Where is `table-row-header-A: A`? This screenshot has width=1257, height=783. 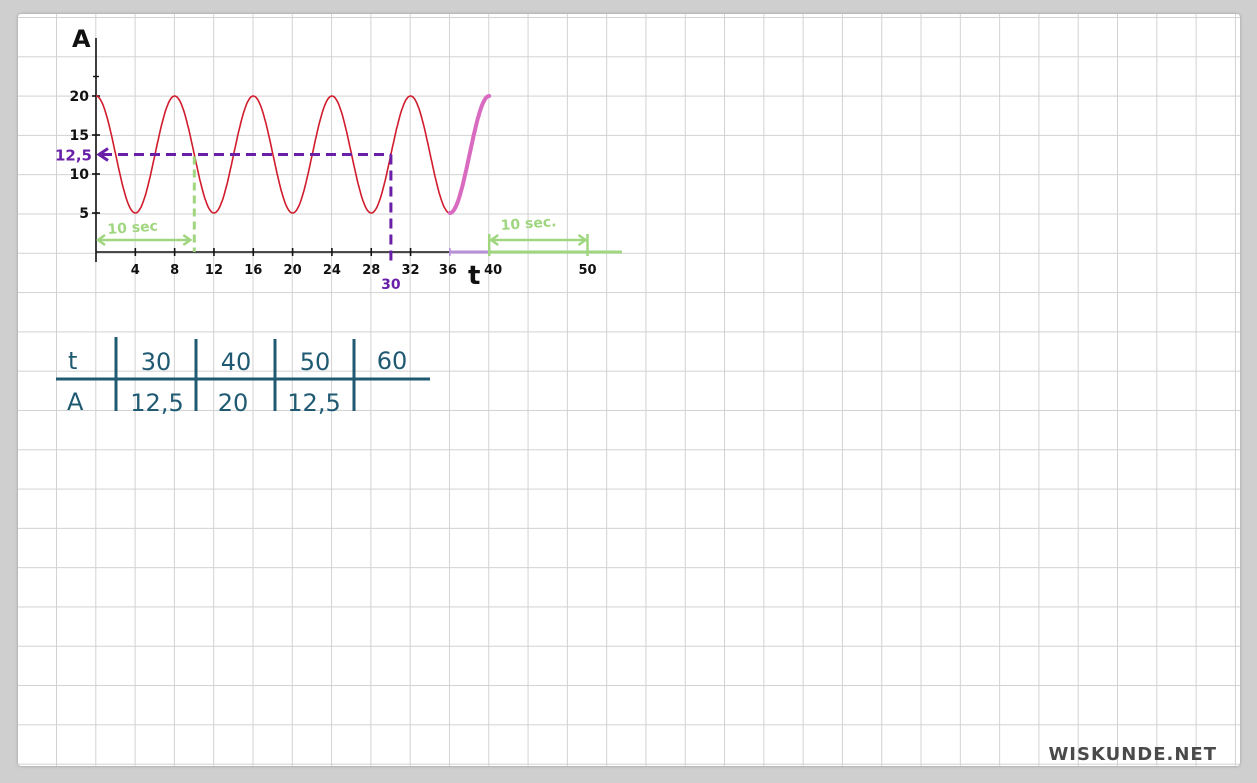
table-row-header-A: A is located at coordinates (75, 402).